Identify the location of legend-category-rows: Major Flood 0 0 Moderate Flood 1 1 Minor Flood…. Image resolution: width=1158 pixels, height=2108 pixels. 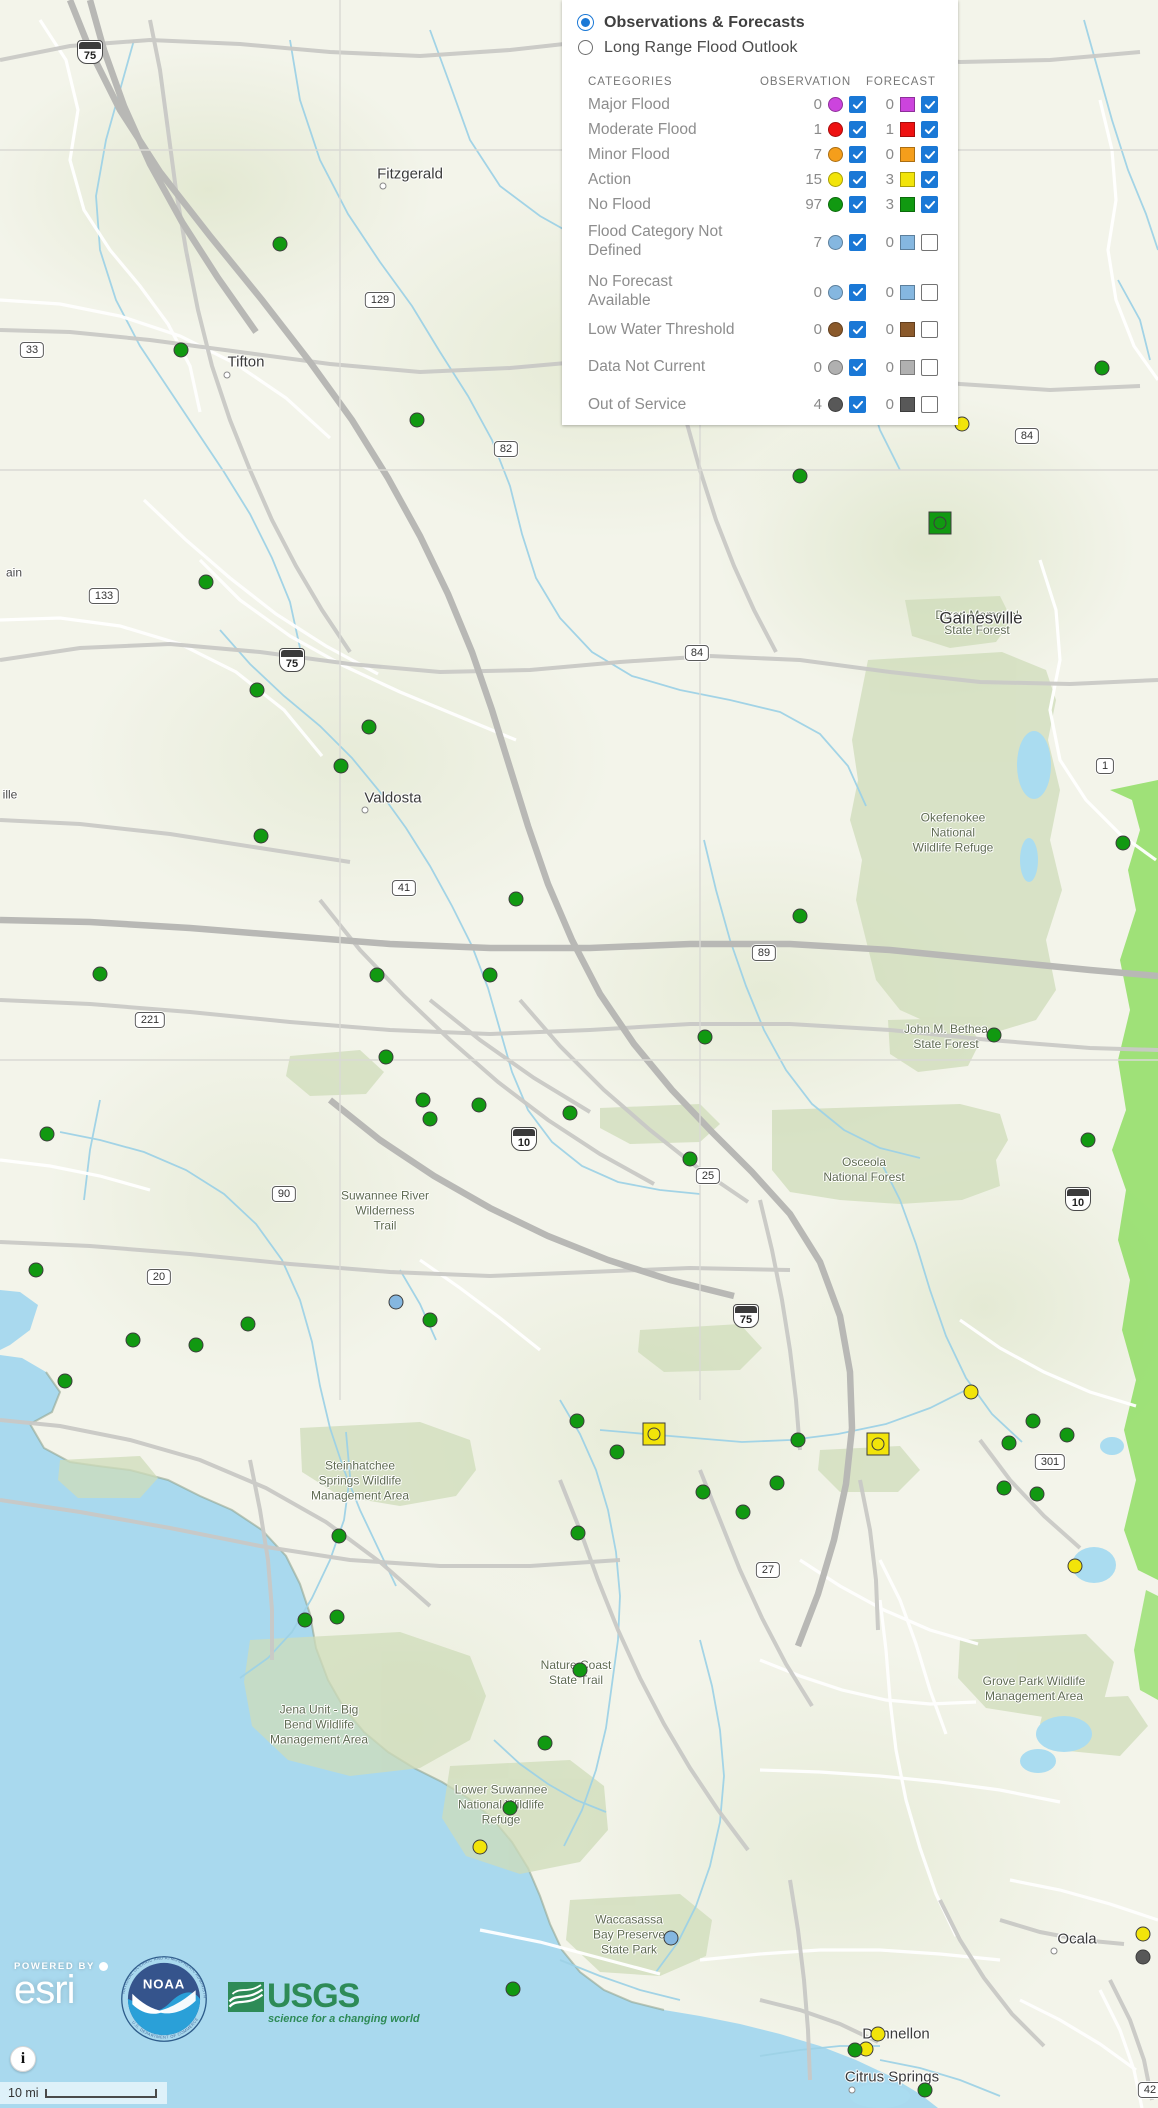
(760, 254).